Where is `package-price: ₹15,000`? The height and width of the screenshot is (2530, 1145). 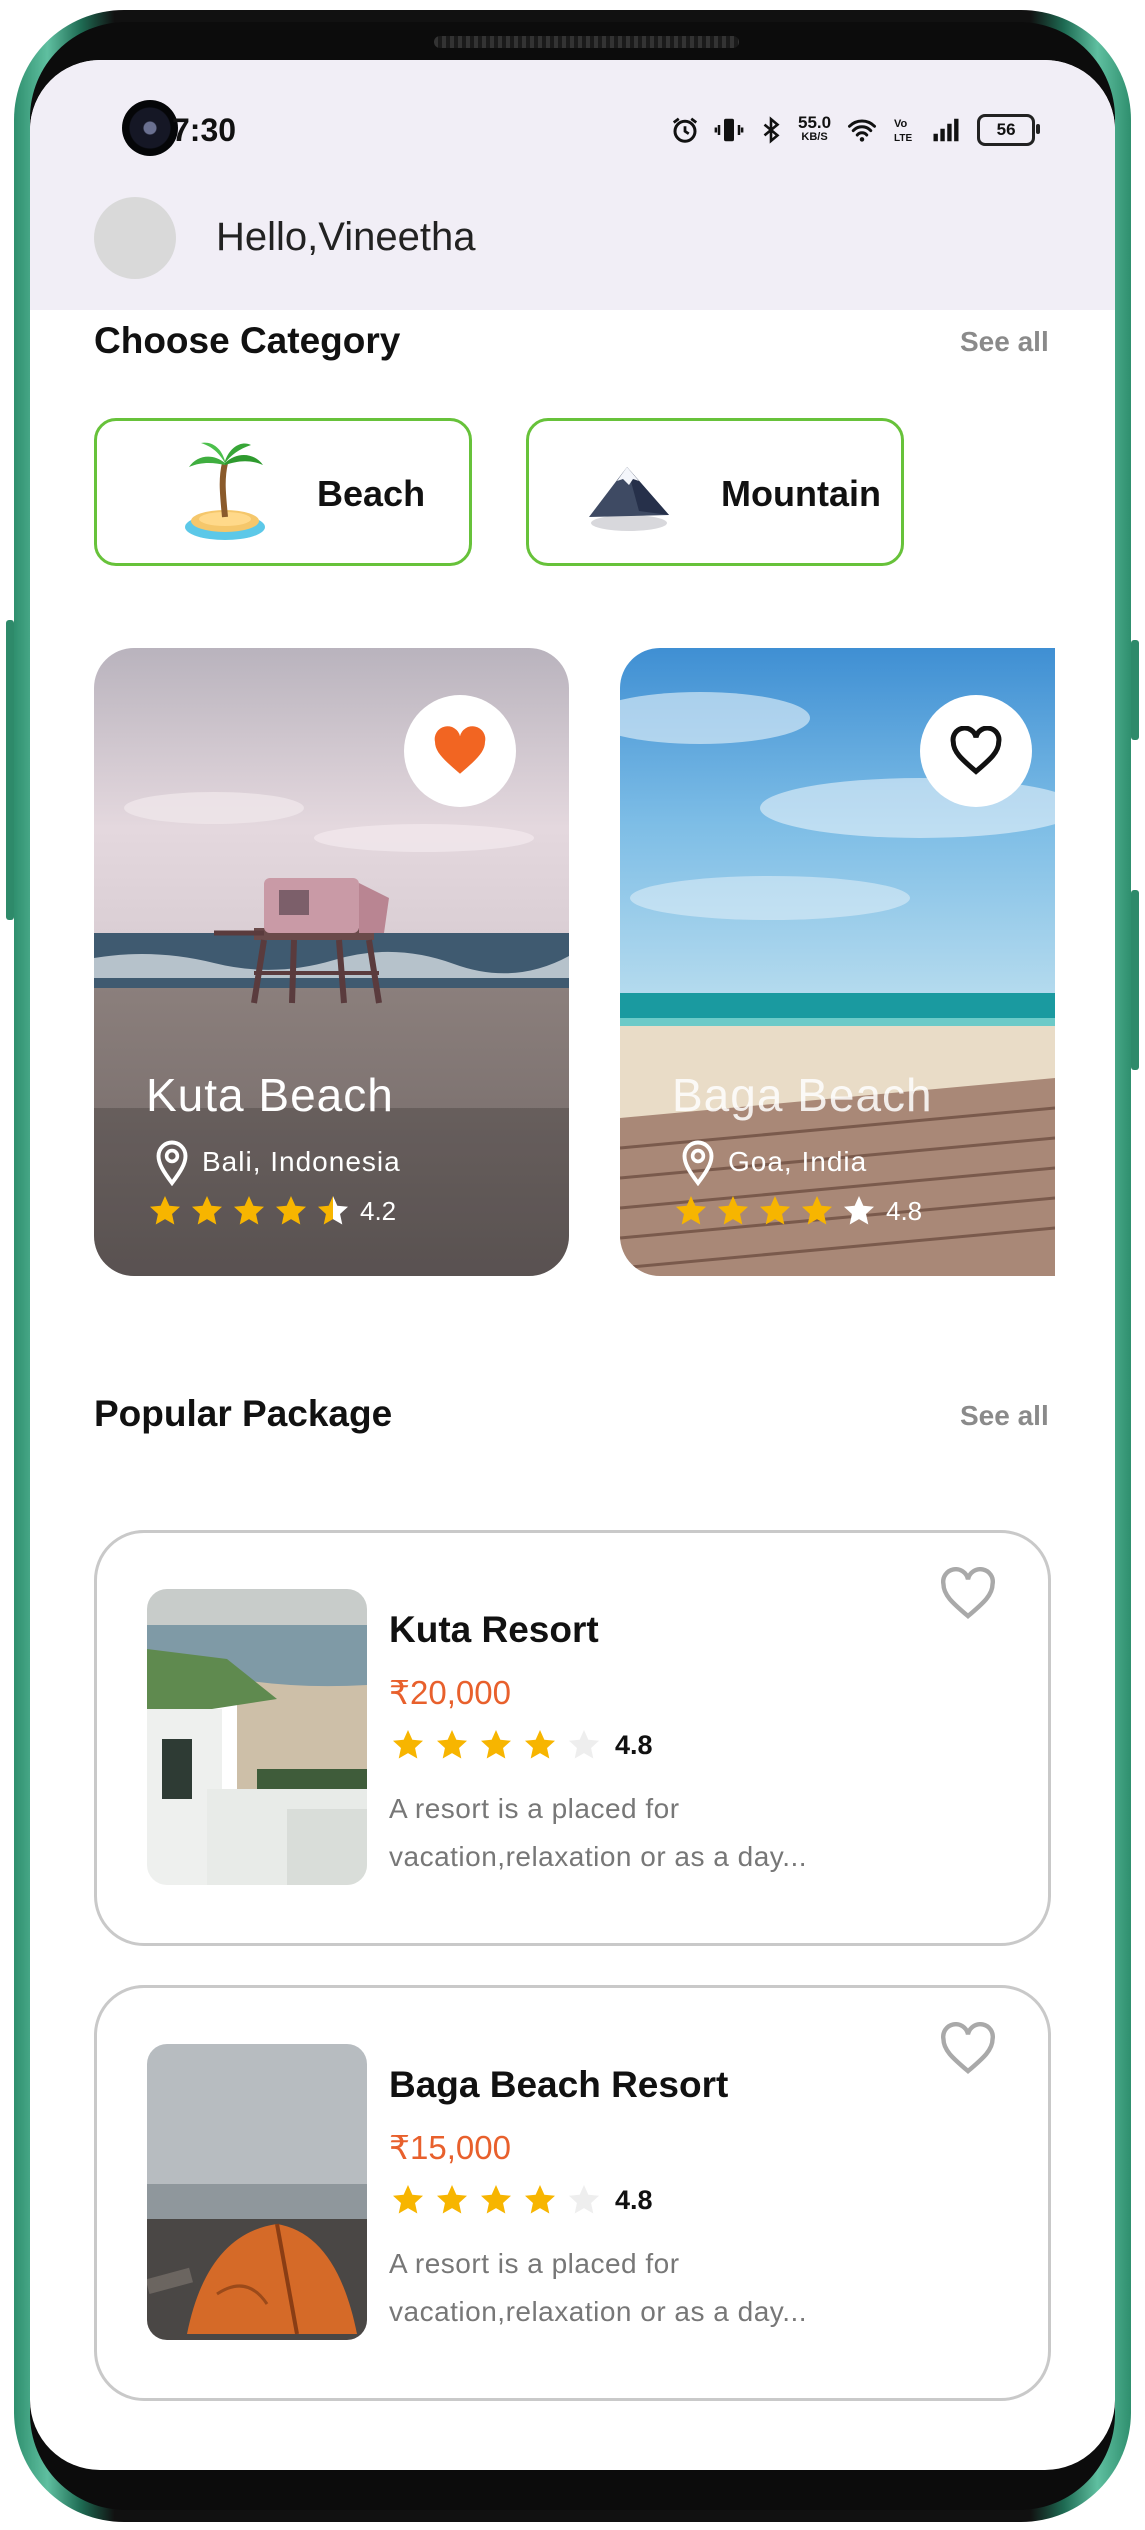 package-price: ₹15,000 is located at coordinates (450, 2147).